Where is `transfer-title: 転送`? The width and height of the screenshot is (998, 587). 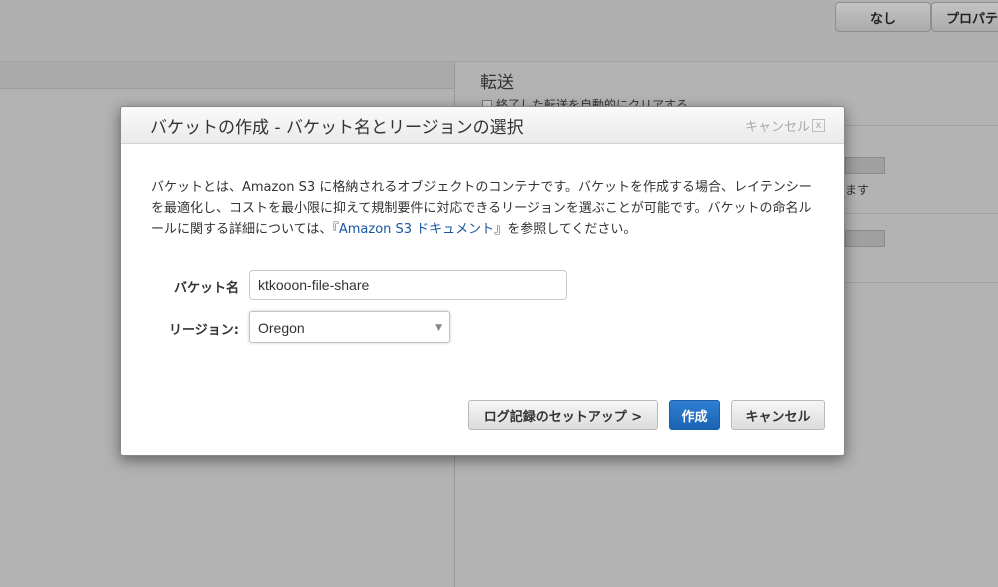 transfer-title: 転送 is located at coordinates (497, 83).